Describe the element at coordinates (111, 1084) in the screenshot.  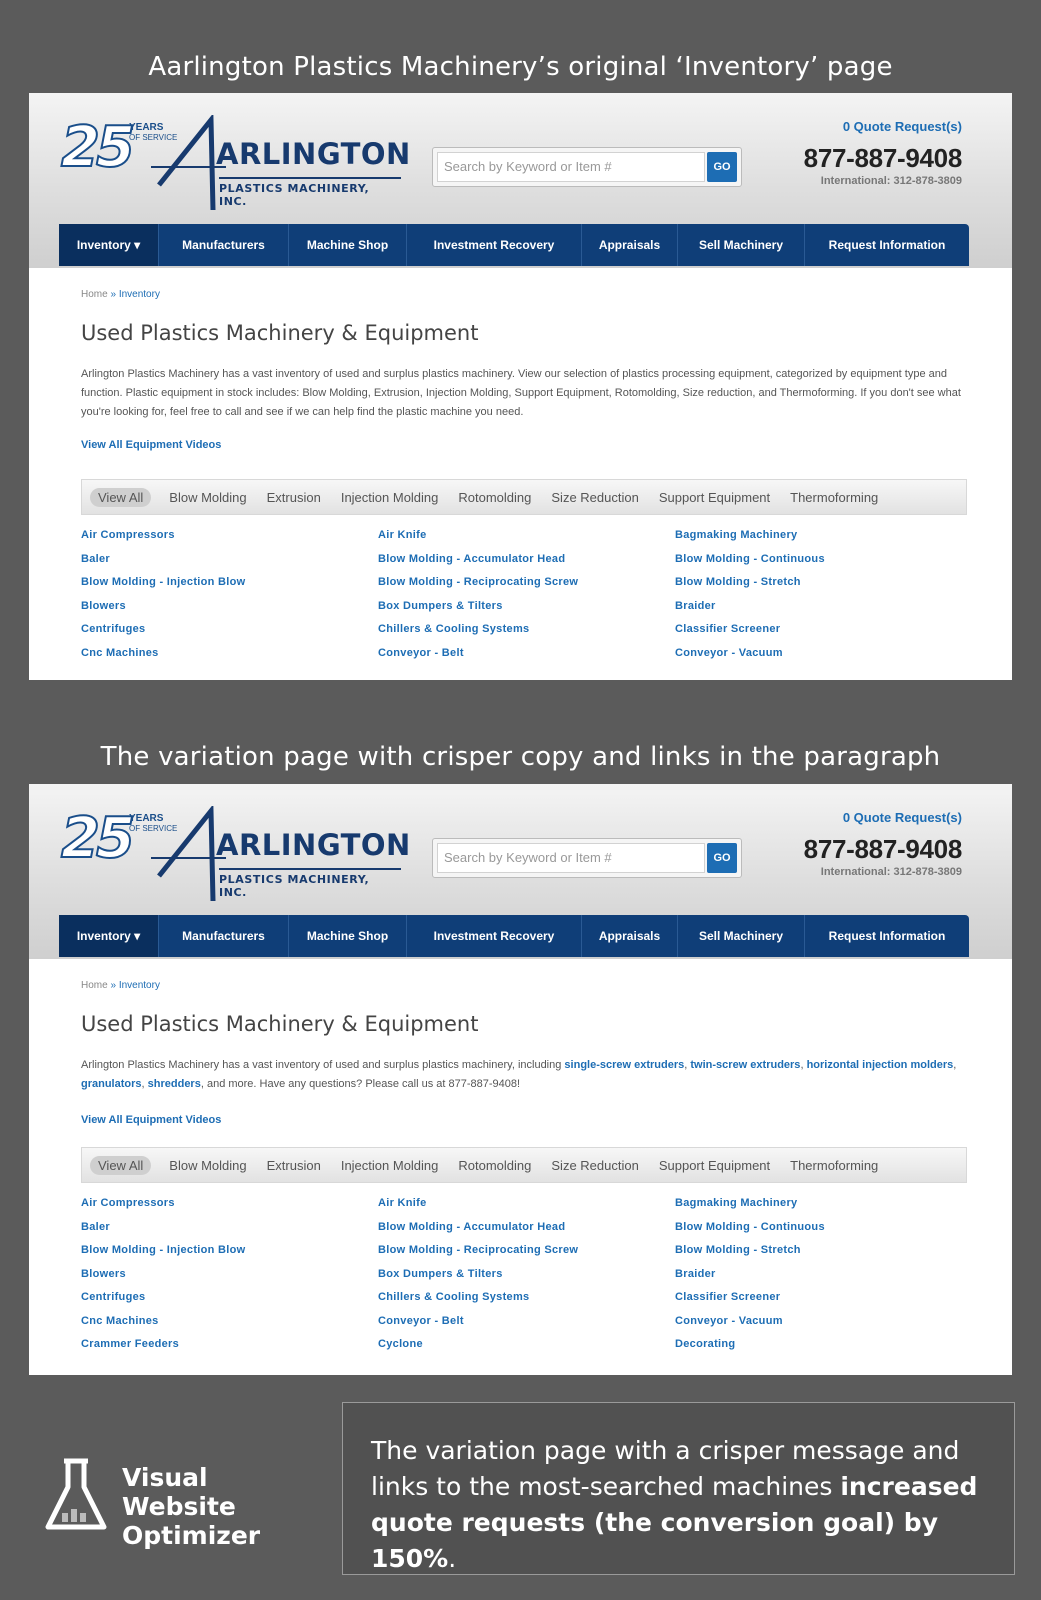
I see `link-granulators: granulators` at that location.